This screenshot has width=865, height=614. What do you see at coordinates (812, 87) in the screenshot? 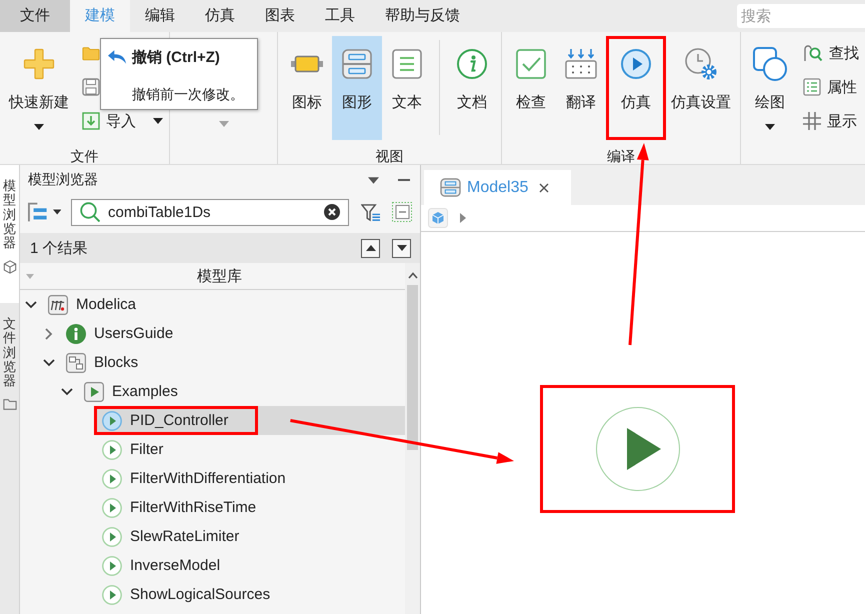
I see `list-icon` at bounding box center [812, 87].